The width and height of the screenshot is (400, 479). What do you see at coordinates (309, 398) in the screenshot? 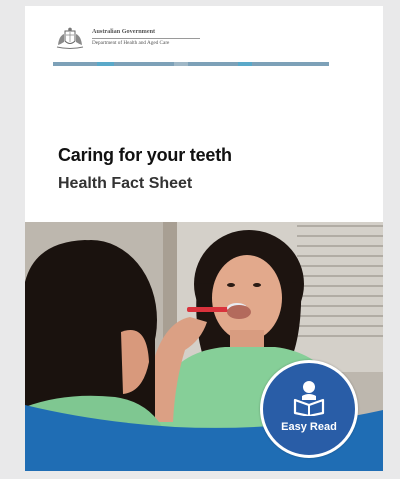
I see `reading-person-icon` at bounding box center [309, 398].